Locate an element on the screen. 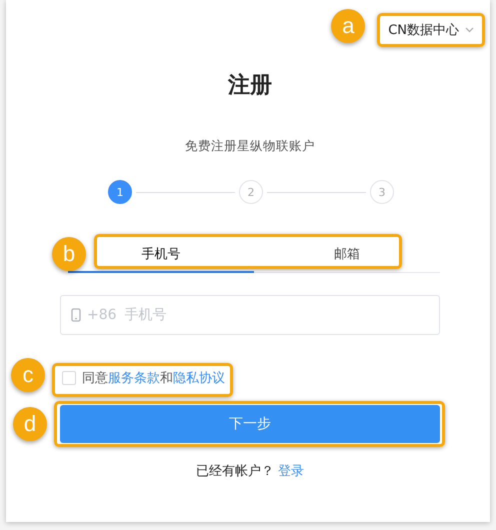 The image size is (496, 530). tab: 手机号 is located at coordinates (161, 254).